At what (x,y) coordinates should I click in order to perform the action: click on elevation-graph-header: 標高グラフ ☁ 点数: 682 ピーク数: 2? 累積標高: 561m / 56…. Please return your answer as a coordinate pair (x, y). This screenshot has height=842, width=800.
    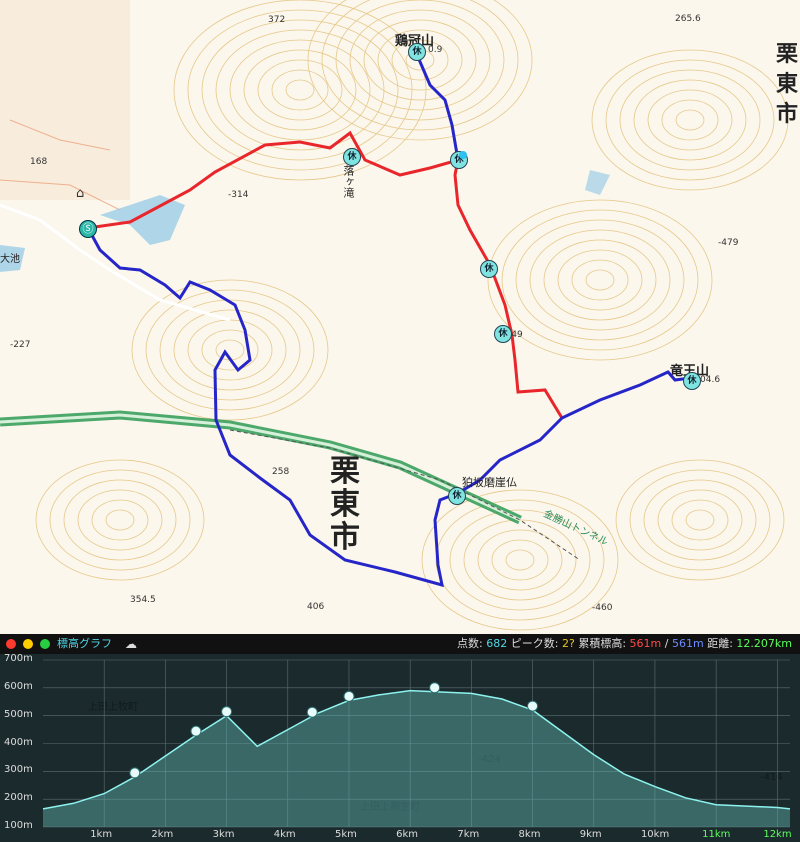
    Looking at the image, I should click on (400, 644).